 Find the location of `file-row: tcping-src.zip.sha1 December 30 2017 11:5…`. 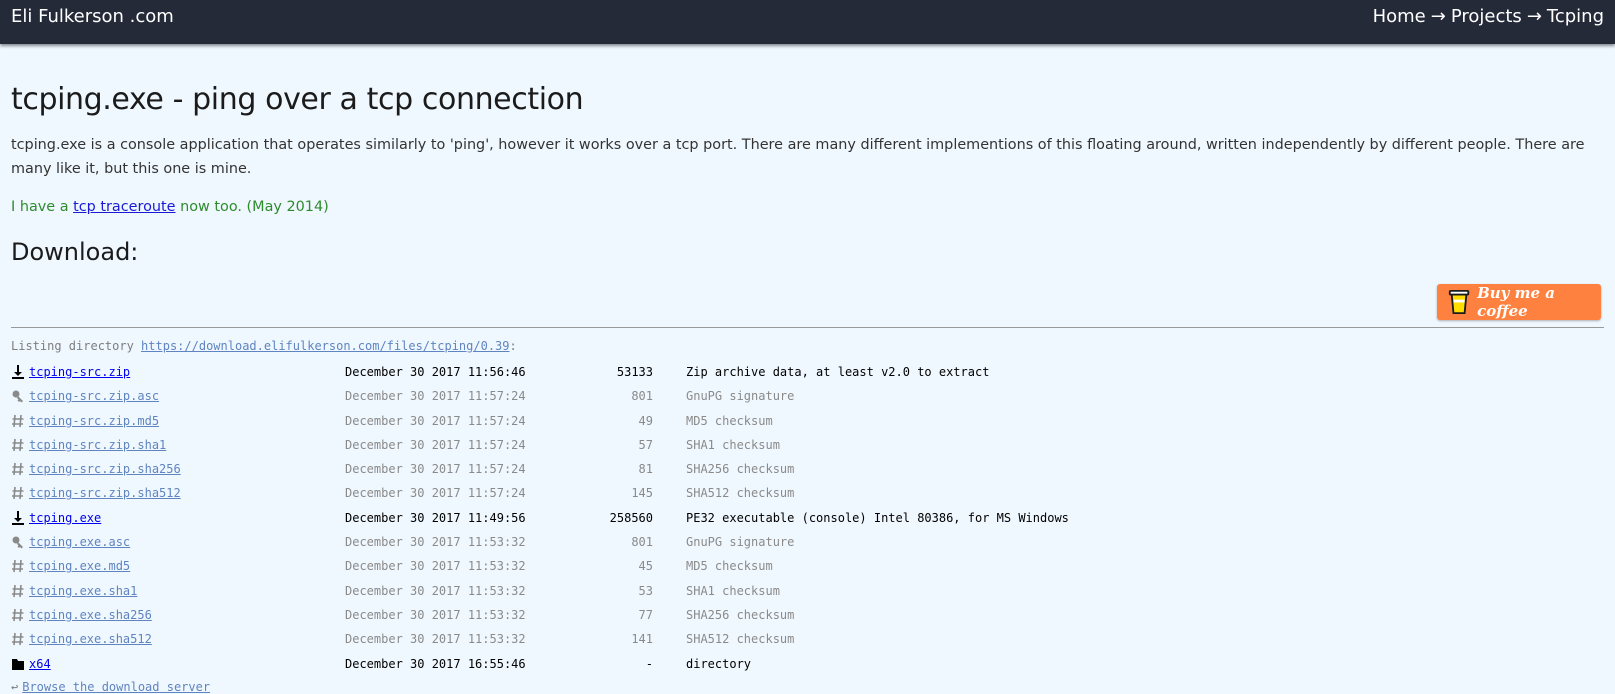

file-row: tcping-src.zip.sha1 December 30 2017 11:5… is located at coordinates (611, 449).